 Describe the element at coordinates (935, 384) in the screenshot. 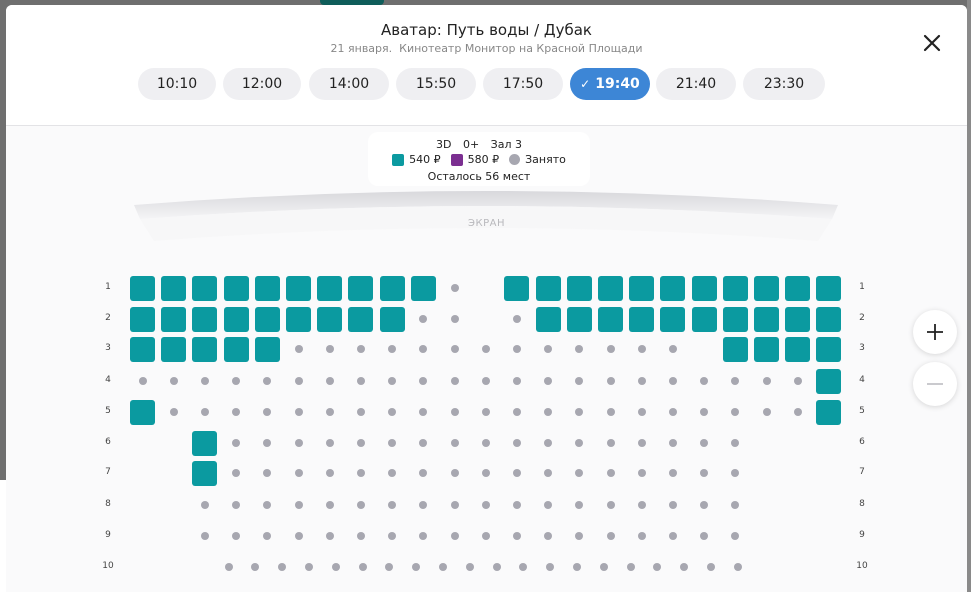

I see `zoom-out-button` at that location.